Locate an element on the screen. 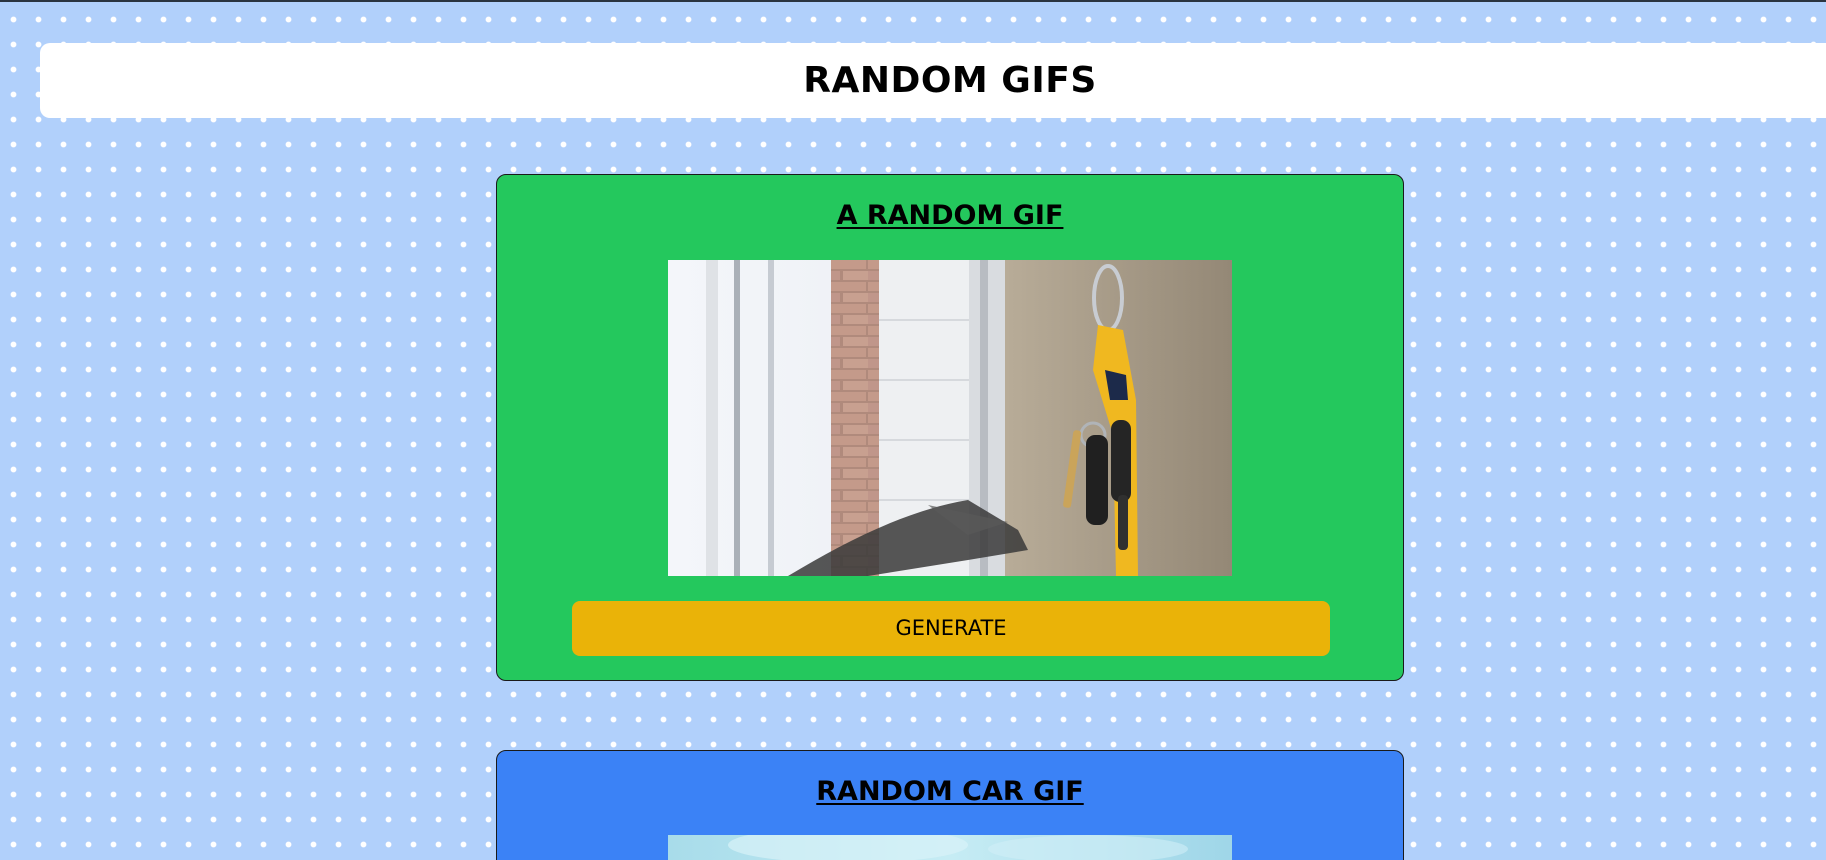  random-car-gif-title: RANDOM CAR GIF is located at coordinates (950, 791).